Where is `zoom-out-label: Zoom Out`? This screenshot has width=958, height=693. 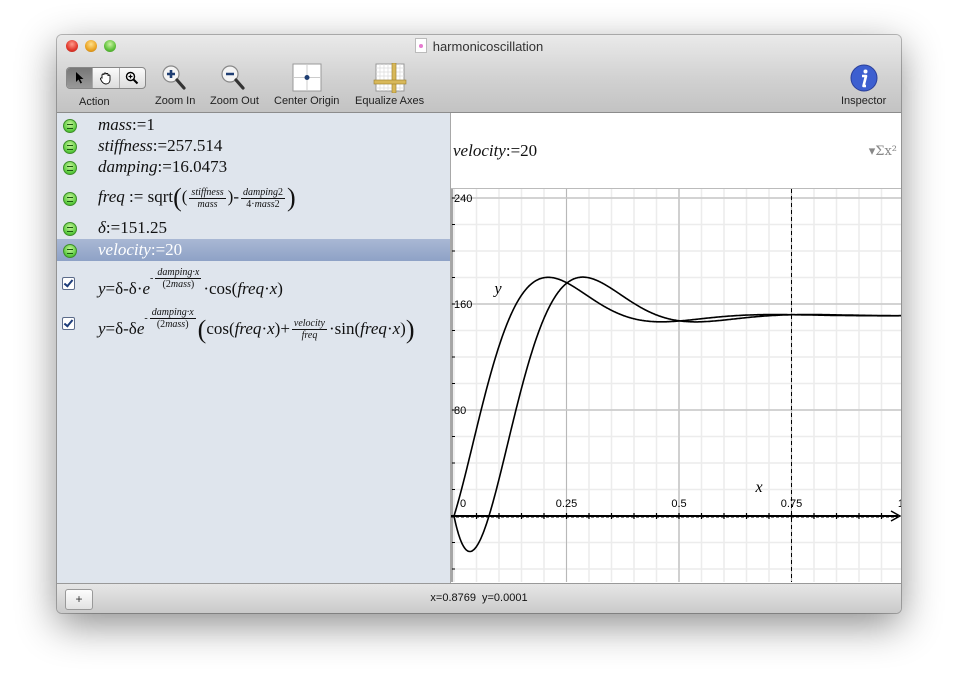
zoom-out-label: Zoom Out is located at coordinates (234, 101).